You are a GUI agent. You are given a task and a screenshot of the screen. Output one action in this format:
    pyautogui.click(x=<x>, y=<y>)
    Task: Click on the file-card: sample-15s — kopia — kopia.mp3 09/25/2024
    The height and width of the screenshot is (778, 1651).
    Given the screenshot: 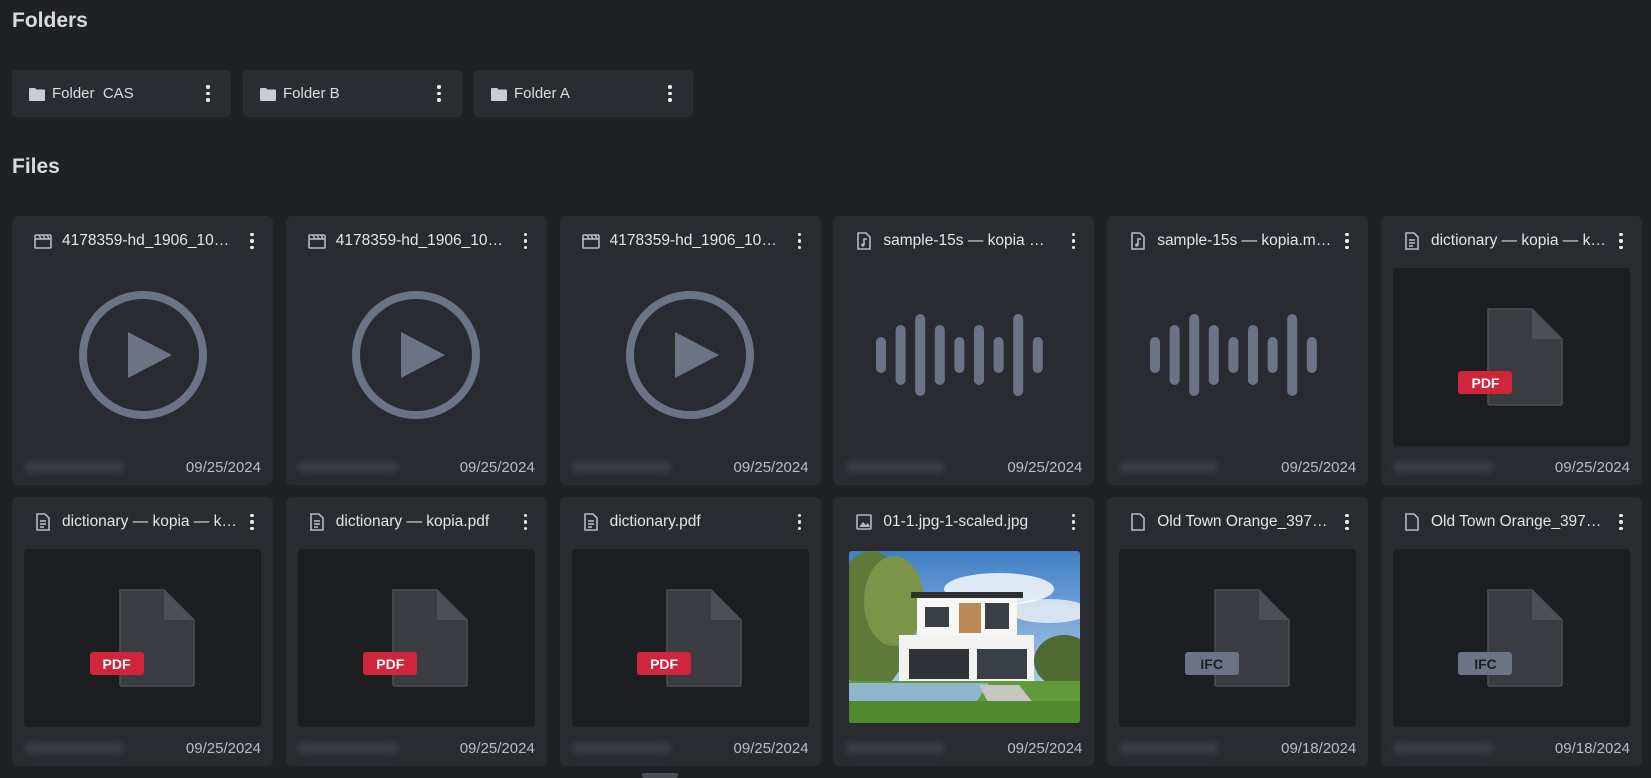 What is the action you would take?
    pyautogui.click(x=964, y=350)
    